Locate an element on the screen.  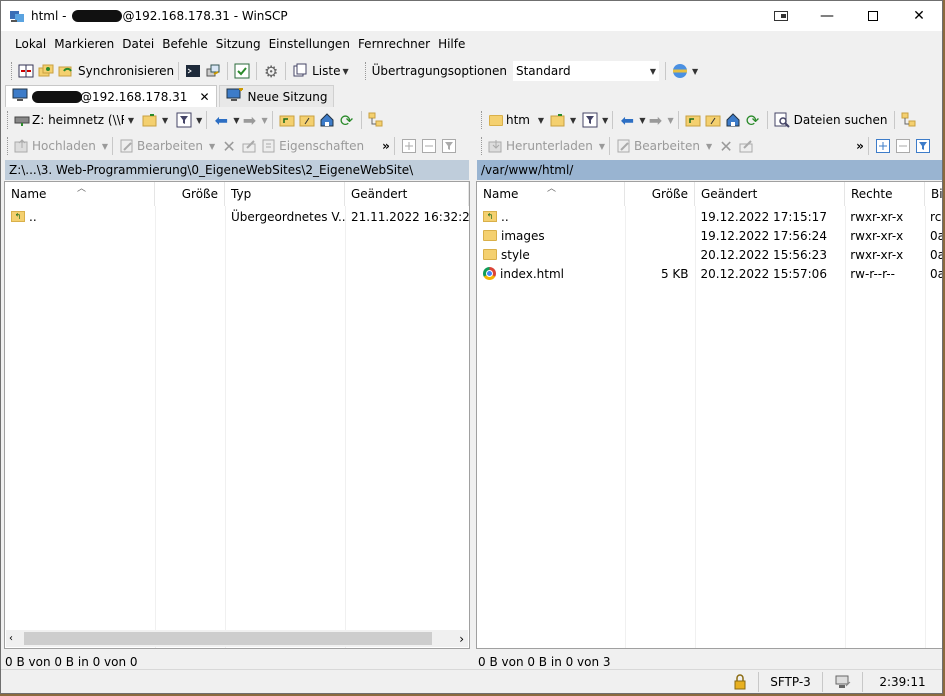
compare-dirs-icon is located at coordinates (26, 71).